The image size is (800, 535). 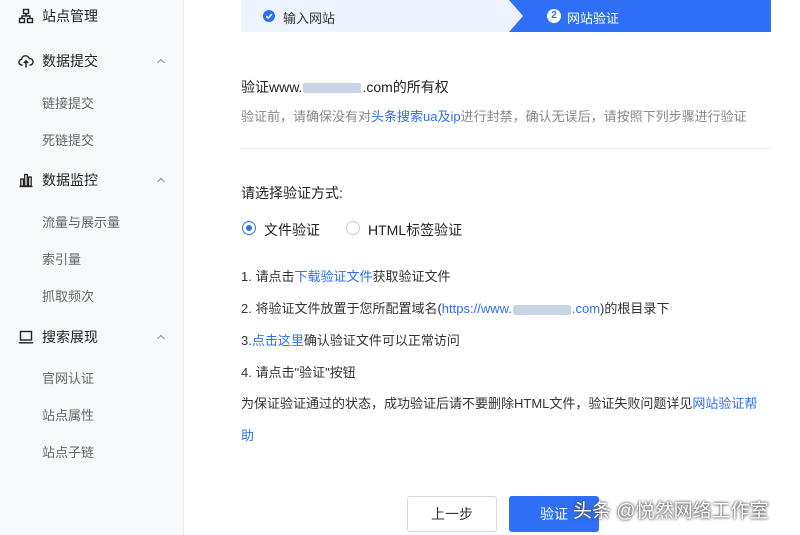 I want to click on sidebar-subitem-link-submit: 链接提交, so click(x=68, y=102).